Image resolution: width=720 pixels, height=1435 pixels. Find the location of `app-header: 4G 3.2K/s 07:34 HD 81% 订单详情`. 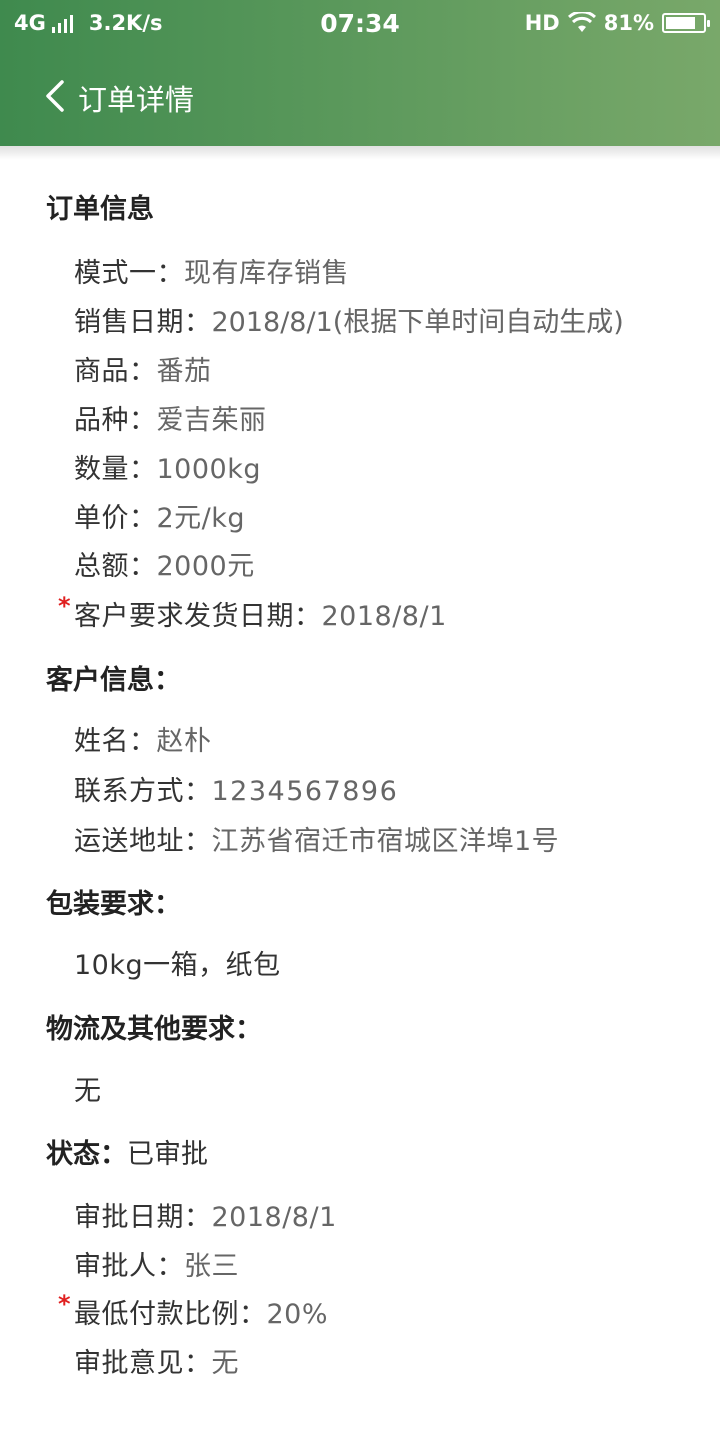

app-header: 4G 3.2K/s 07:34 HD 81% 订单详情 is located at coordinates (360, 73).